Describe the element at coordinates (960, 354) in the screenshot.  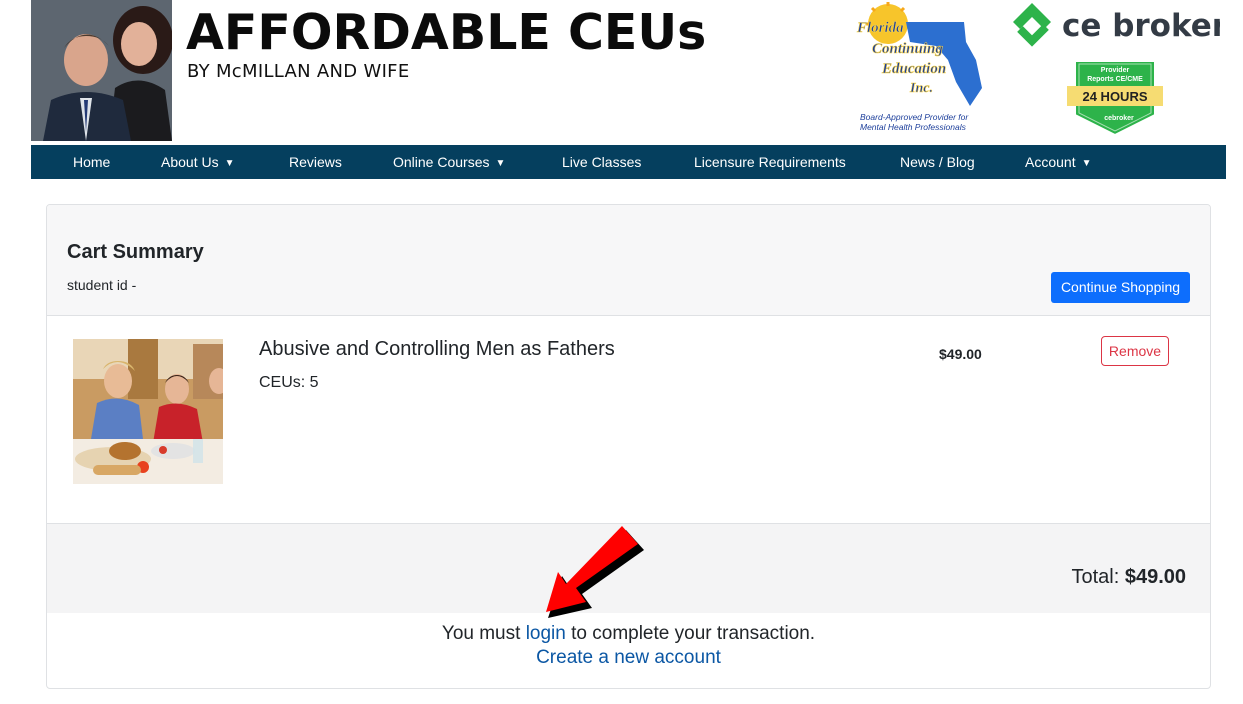
I see `course-price: $49.00` at that location.